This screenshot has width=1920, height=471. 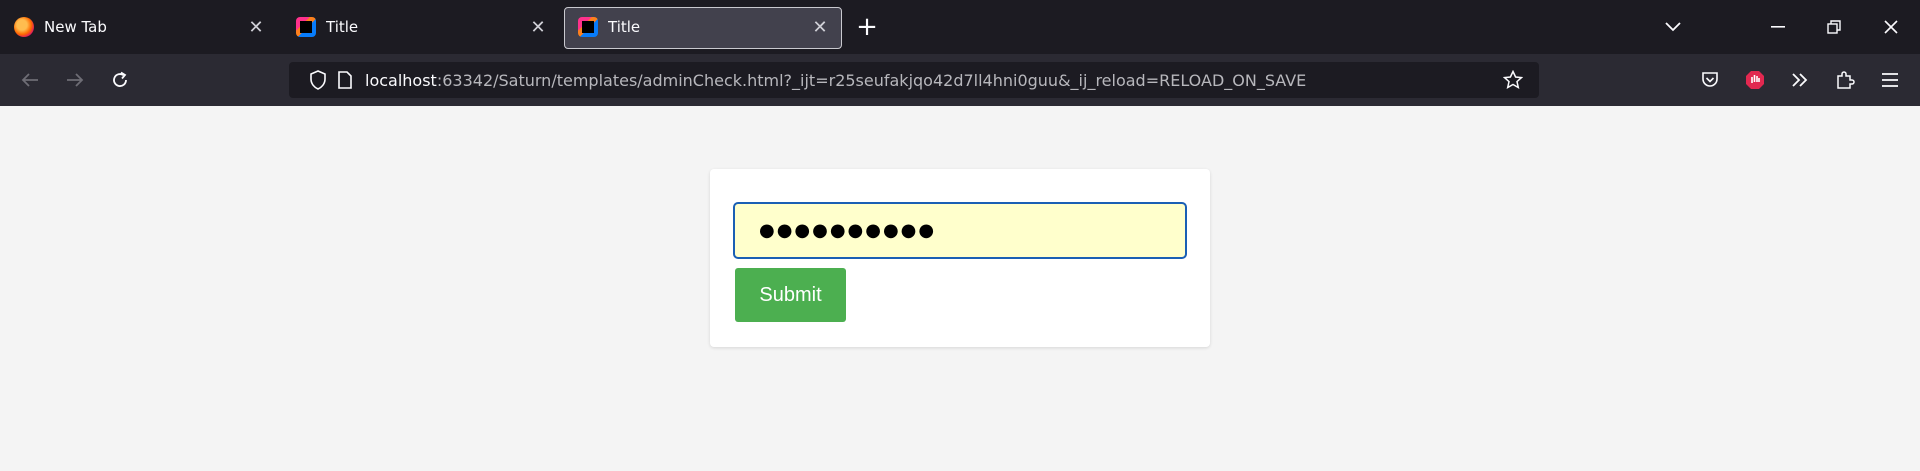 I want to click on url-host: localhost, so click(x=401, y=80).